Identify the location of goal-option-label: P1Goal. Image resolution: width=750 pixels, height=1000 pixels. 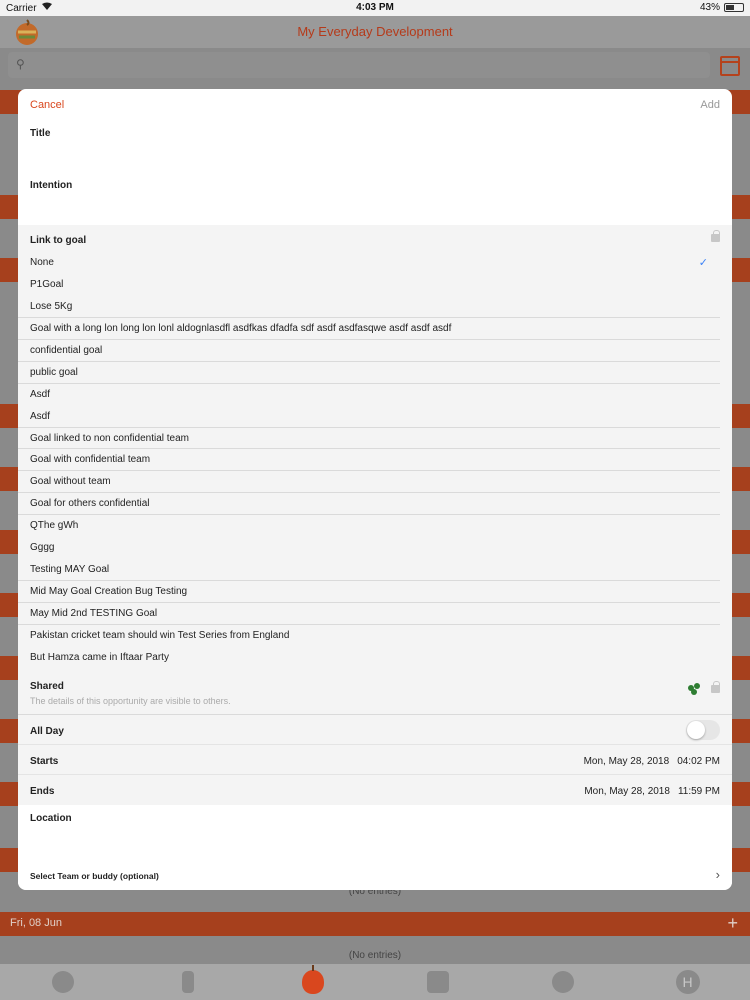
(47, 284).